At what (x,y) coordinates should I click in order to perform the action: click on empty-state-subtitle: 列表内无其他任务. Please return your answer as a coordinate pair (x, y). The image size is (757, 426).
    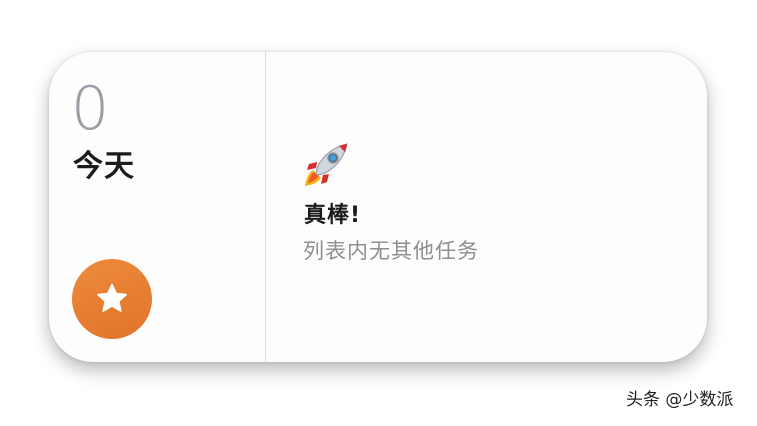
    Looking at the image, I should click on (391, 251).